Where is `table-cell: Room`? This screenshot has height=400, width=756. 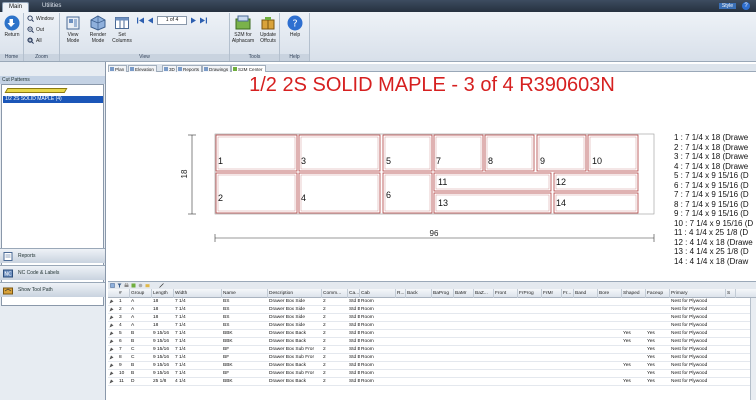
table-cell: Room is located at coordinates (367, 357).